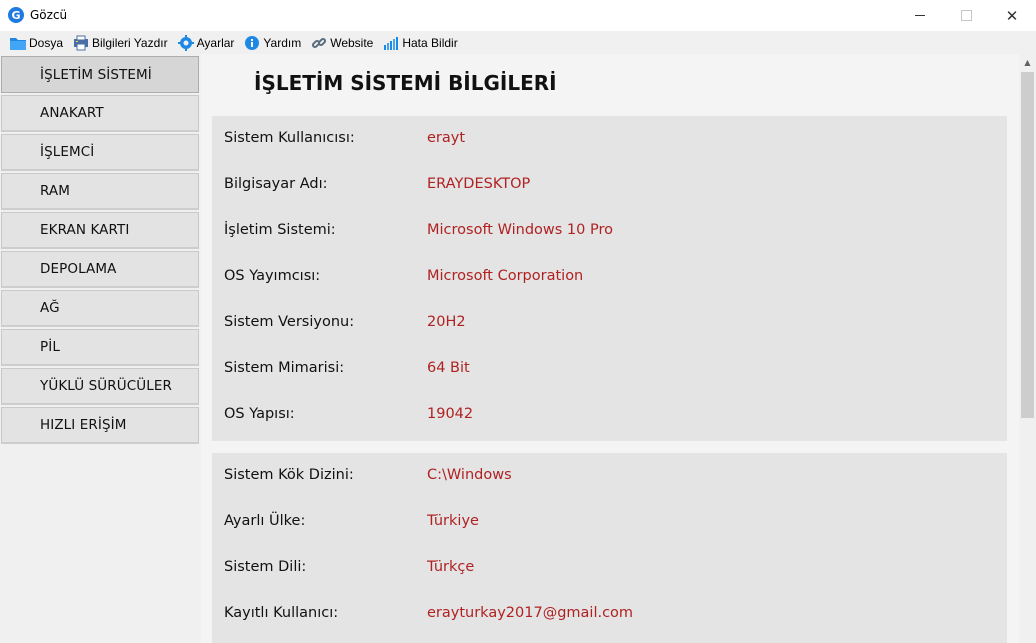 The height and width of the screenshot is (643, 1036). What do you see at coordinates (1027, 245) in the screenshot?
I see `scroll-thumb` at bounding box center [1027, 245].